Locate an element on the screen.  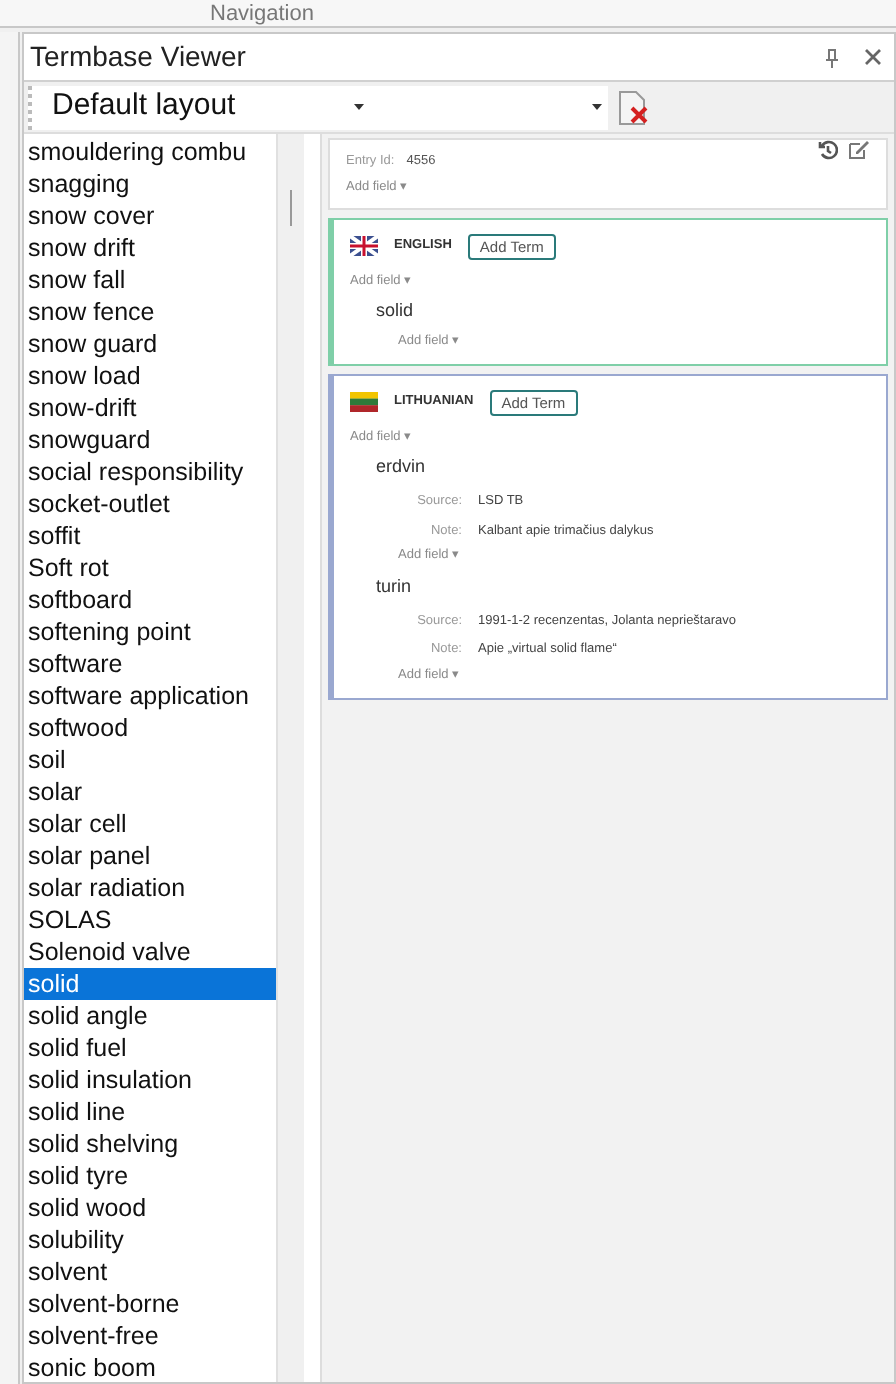
delete-document-icon is located at coordinates (634, 107).